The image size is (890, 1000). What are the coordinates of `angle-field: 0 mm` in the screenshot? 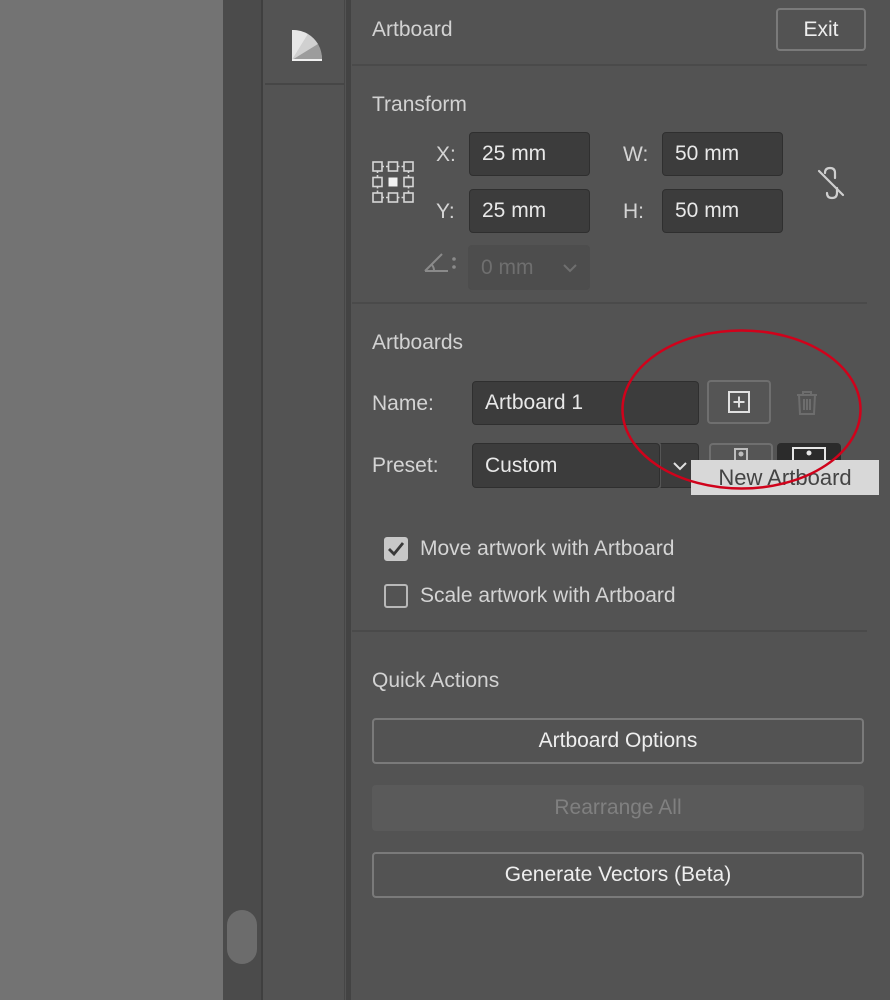 It's located at (529, 267).